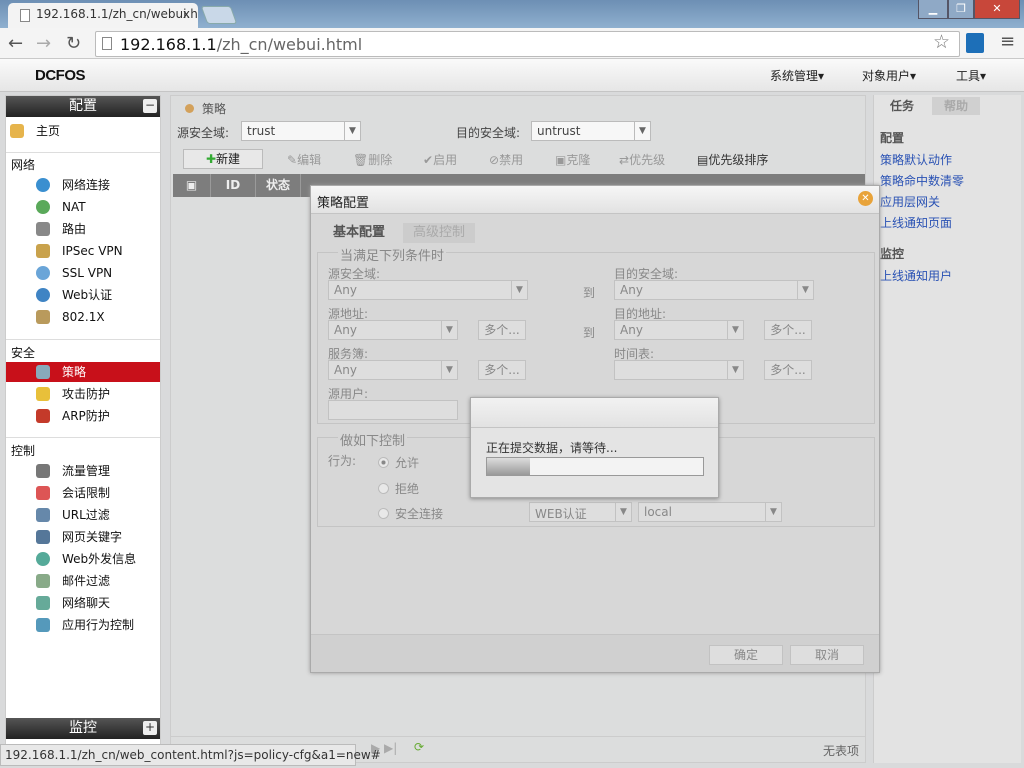 This screenshot has height=768, width=1024. What do you see at coordinates (910, 201) in the screenshot?
I see `link-alg: 应用层网关` at bounding box center [910, 201].